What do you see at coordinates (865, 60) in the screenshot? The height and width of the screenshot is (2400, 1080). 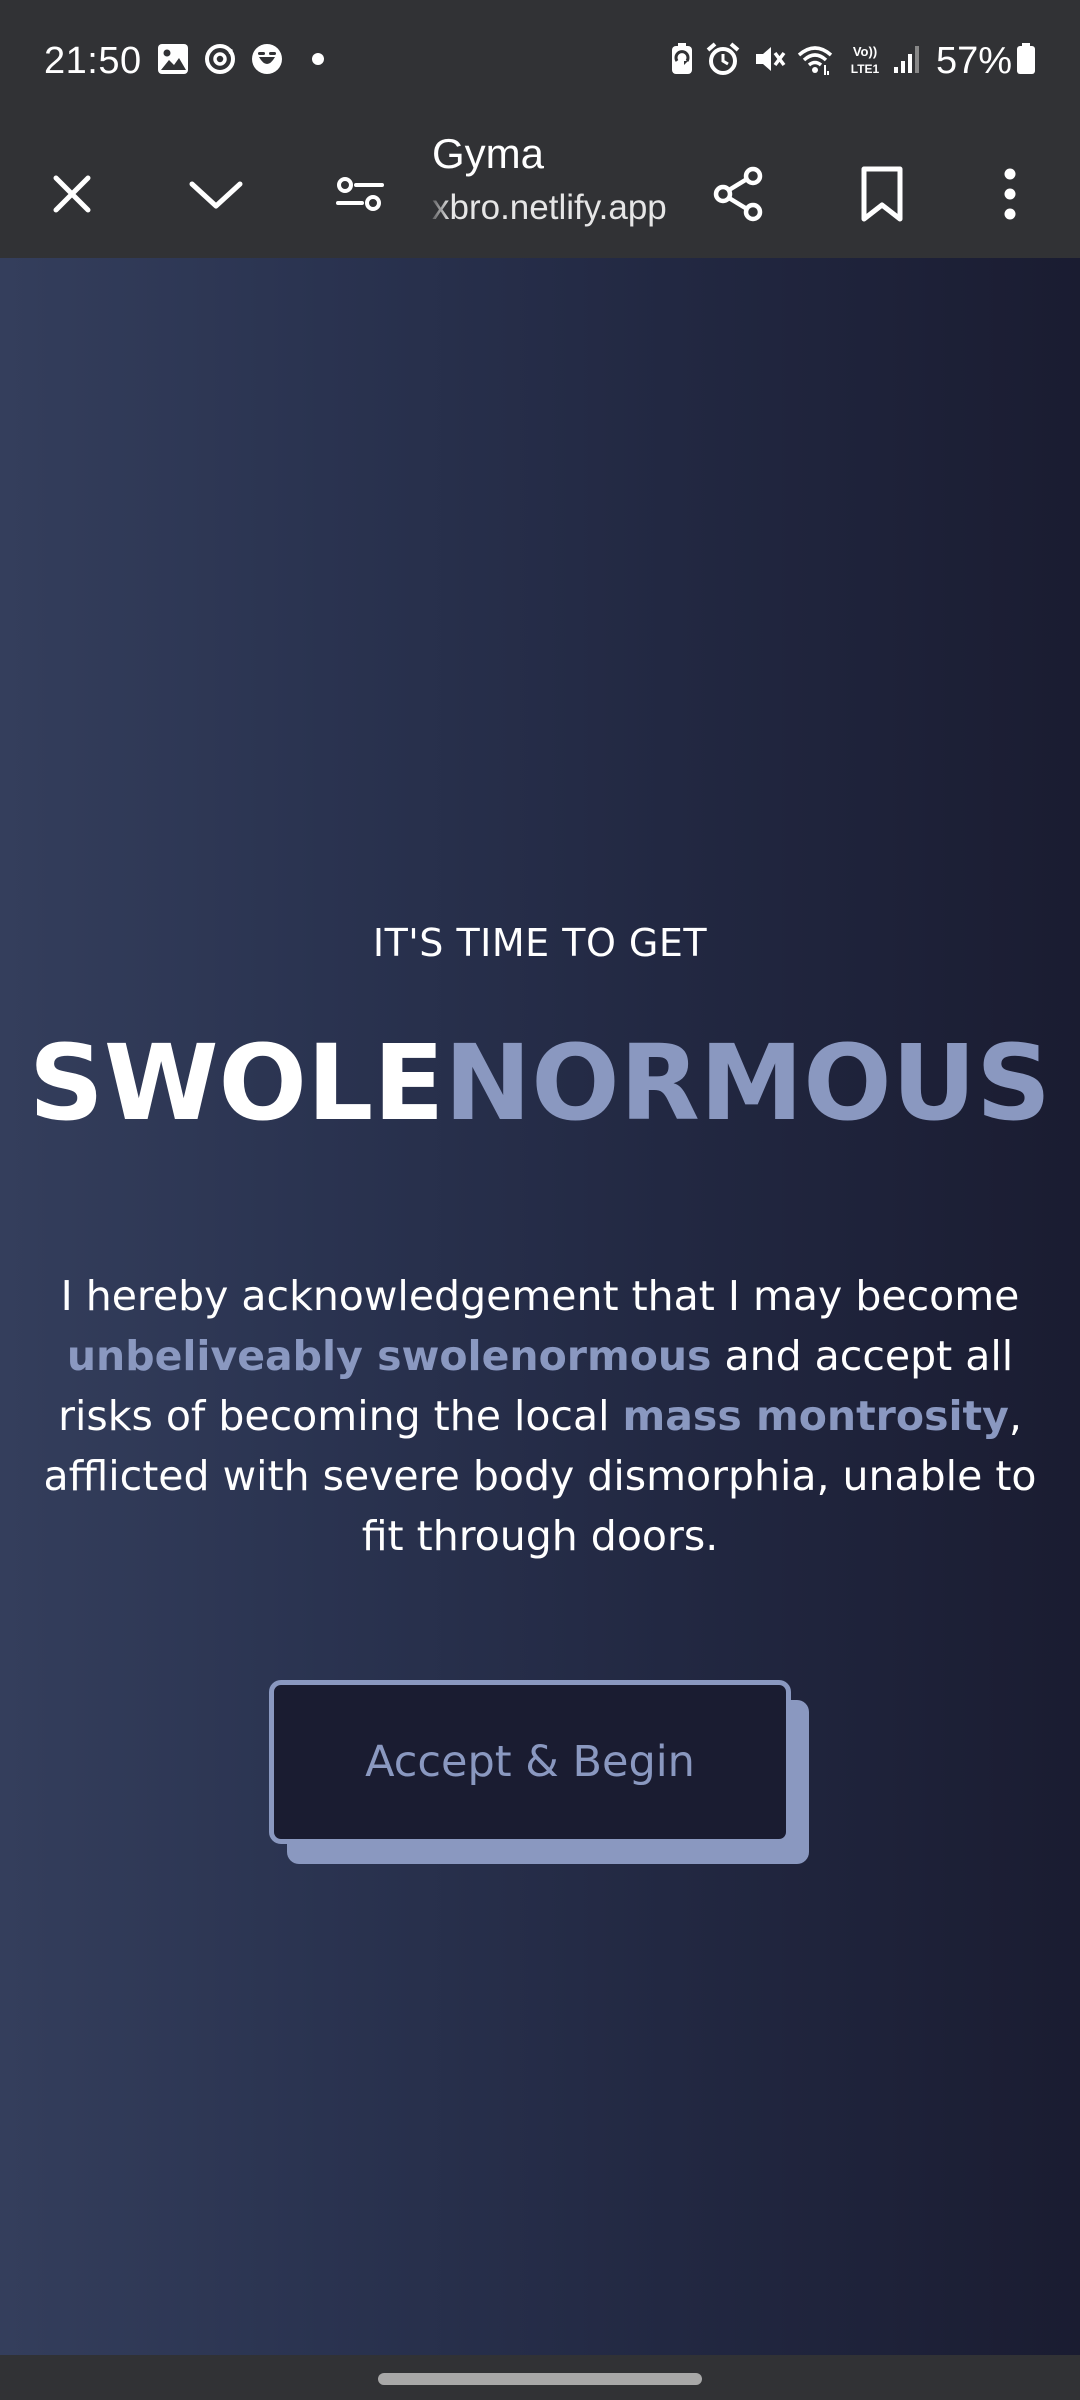 I see `volte-icon: Vo)) LTE1` at bounding box center [865, 60].